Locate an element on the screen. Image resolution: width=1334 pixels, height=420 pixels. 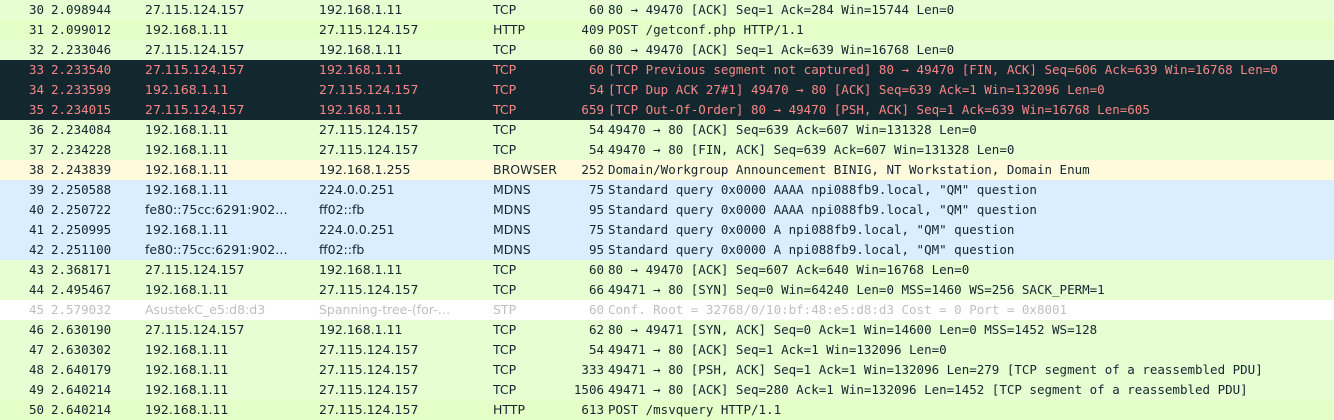
packet-number: 47 is located at coordinates (36, 349).